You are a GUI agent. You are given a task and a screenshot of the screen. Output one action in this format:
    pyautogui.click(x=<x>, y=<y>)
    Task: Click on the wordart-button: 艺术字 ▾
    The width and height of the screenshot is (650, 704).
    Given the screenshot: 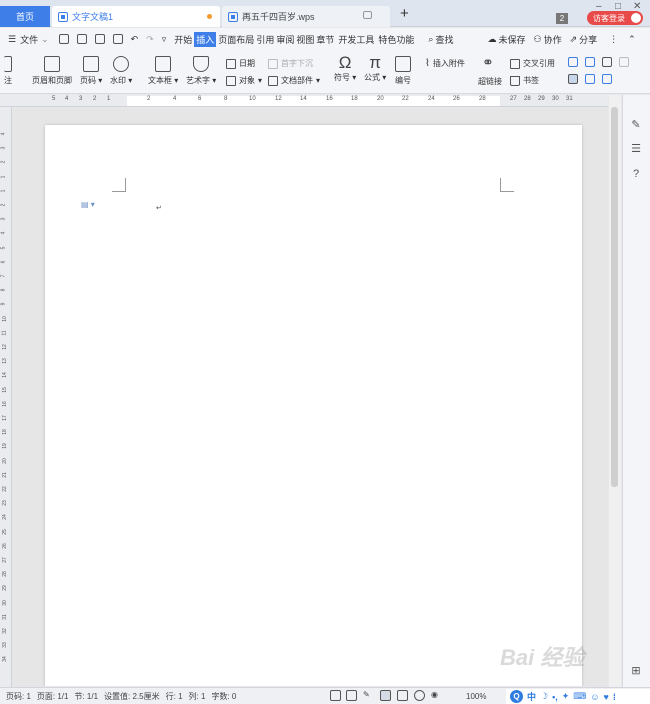 What is the action you would take?
    pyautogui.click(x=201, y=71)
    